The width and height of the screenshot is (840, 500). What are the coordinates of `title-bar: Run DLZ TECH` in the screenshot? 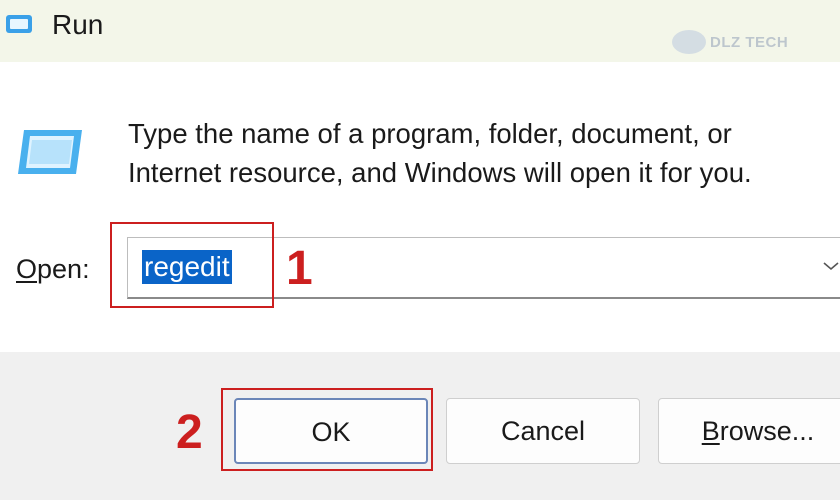 It's located at (420, 31).